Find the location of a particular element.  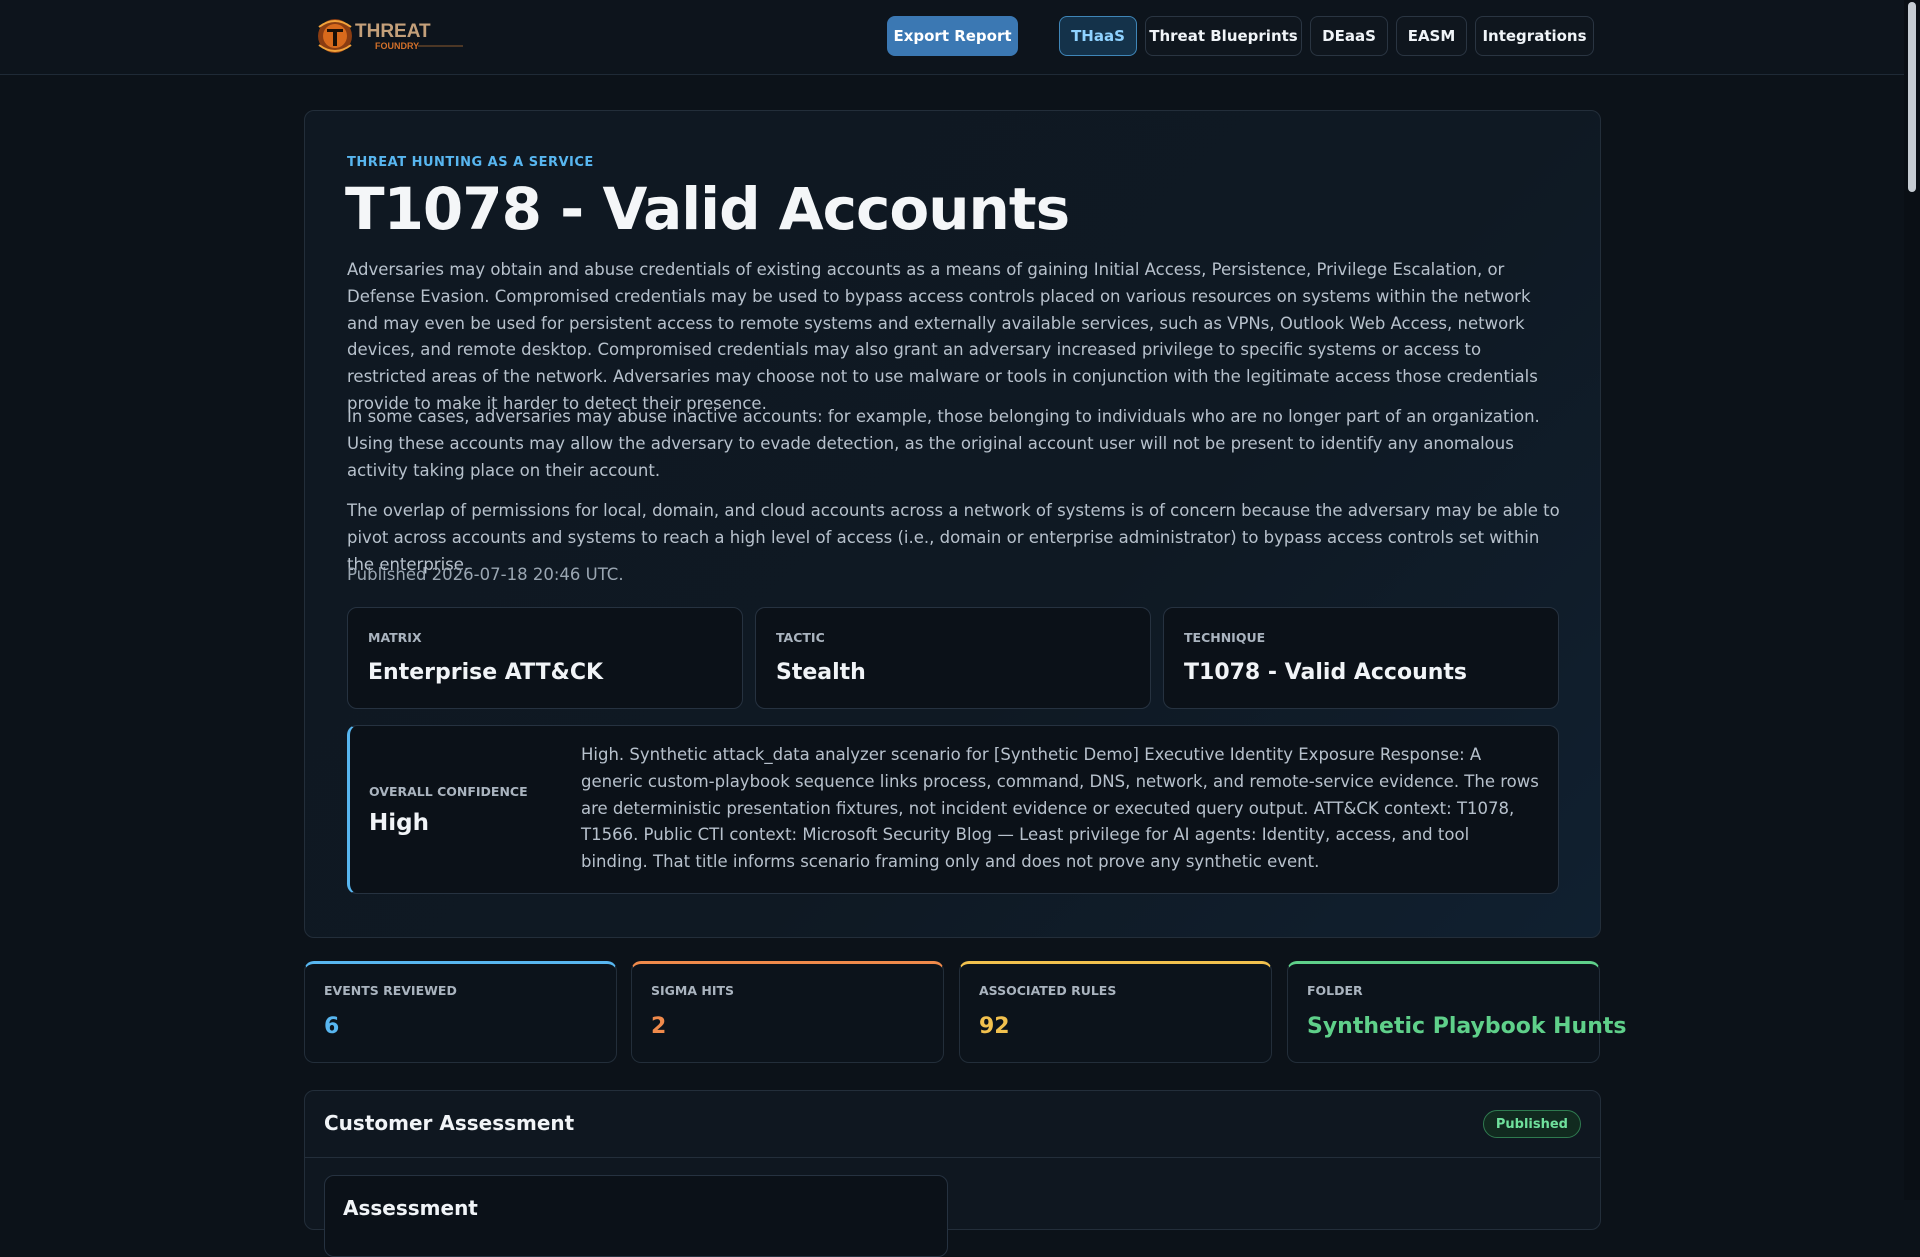

associated-rules-stat: ASSOCIATED RULES 92 is located at coordinates (1115, 1012).